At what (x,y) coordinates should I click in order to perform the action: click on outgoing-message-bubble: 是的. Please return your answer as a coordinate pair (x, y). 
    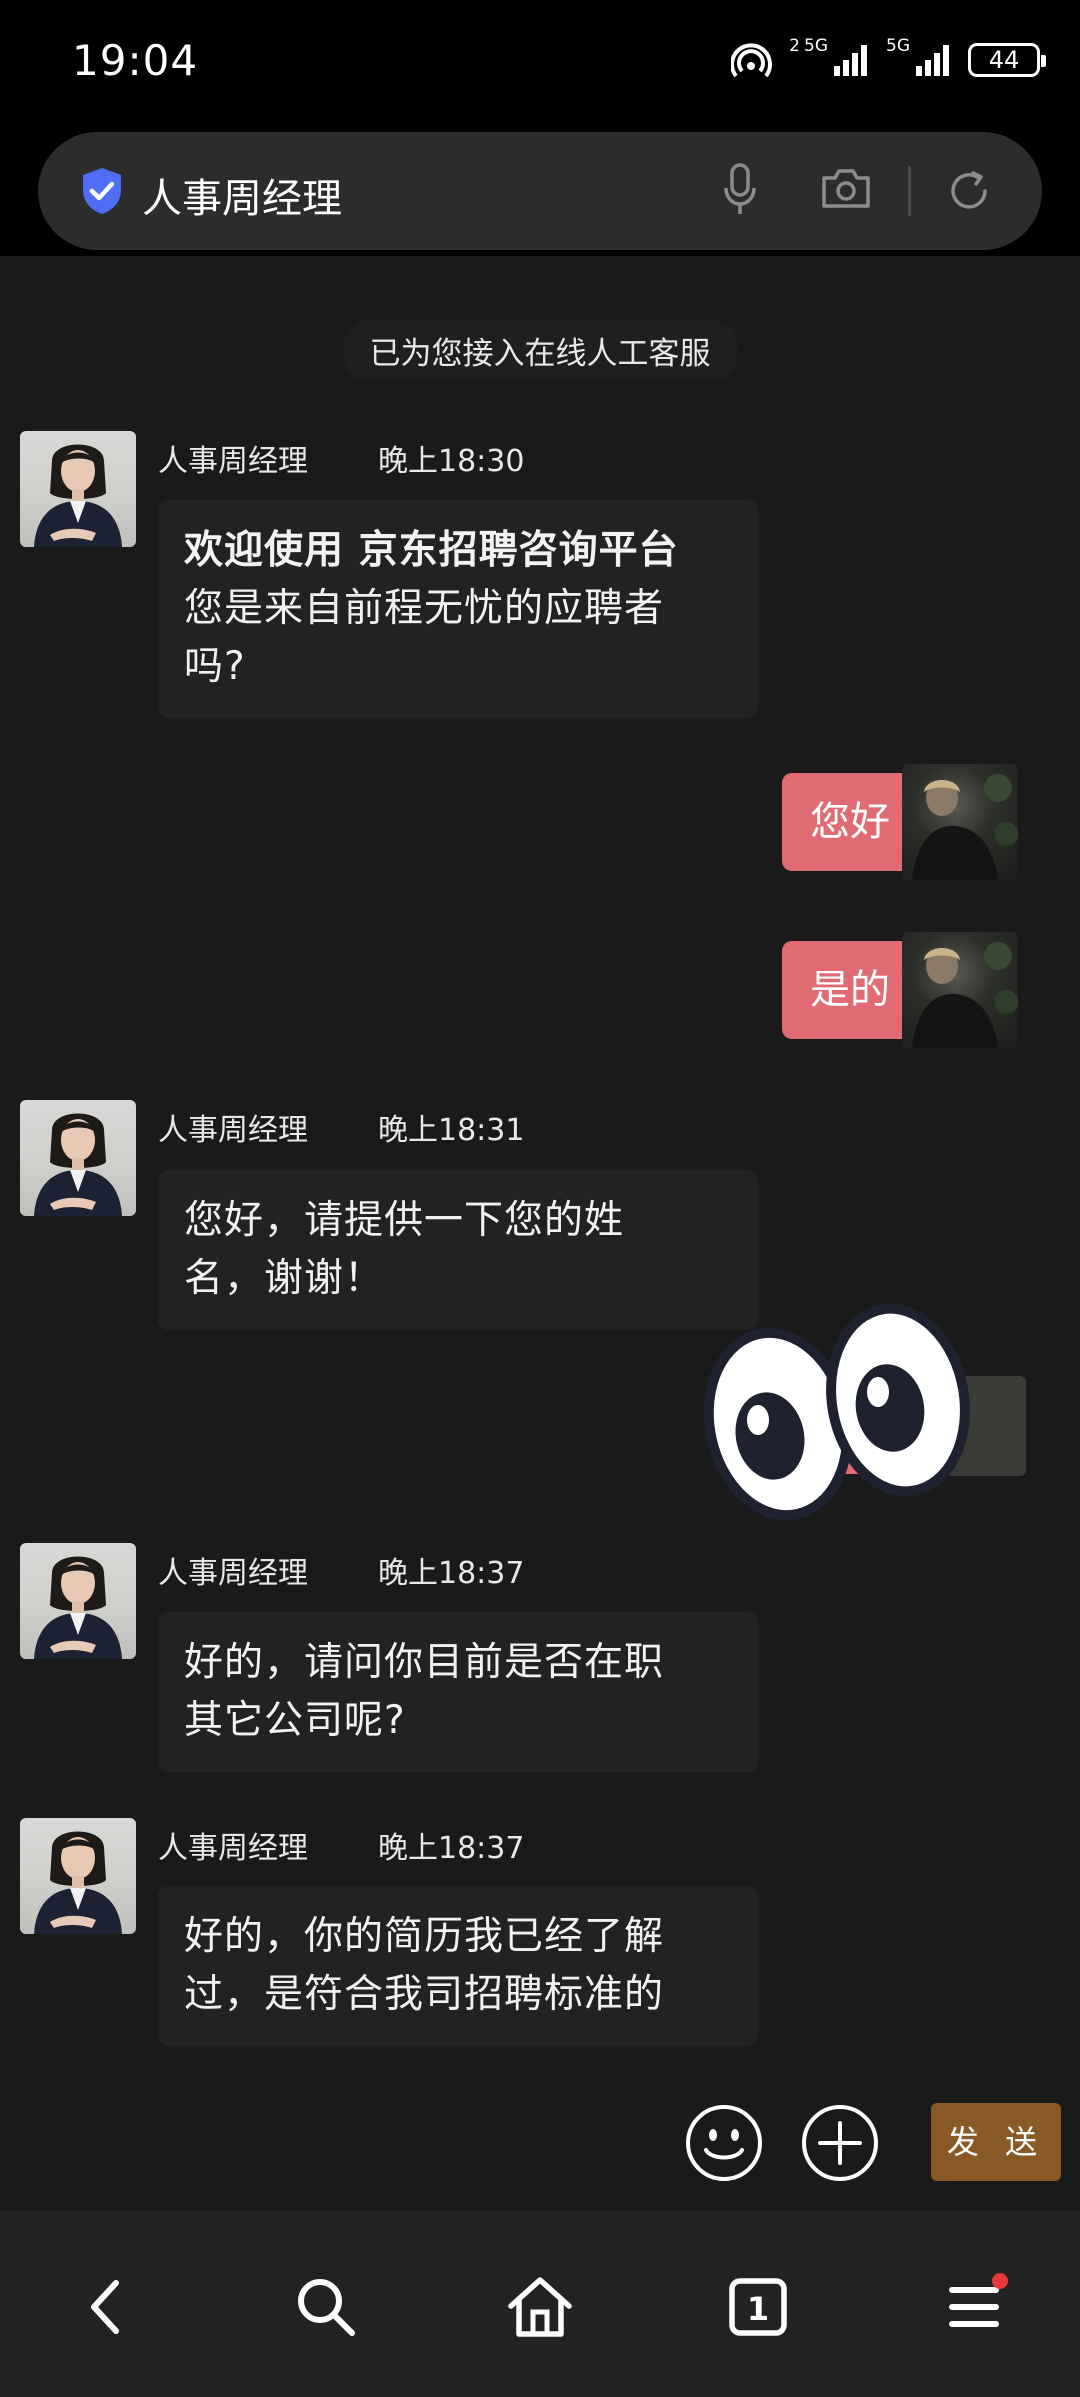
    Looking at the image, I should click on (850, 990).